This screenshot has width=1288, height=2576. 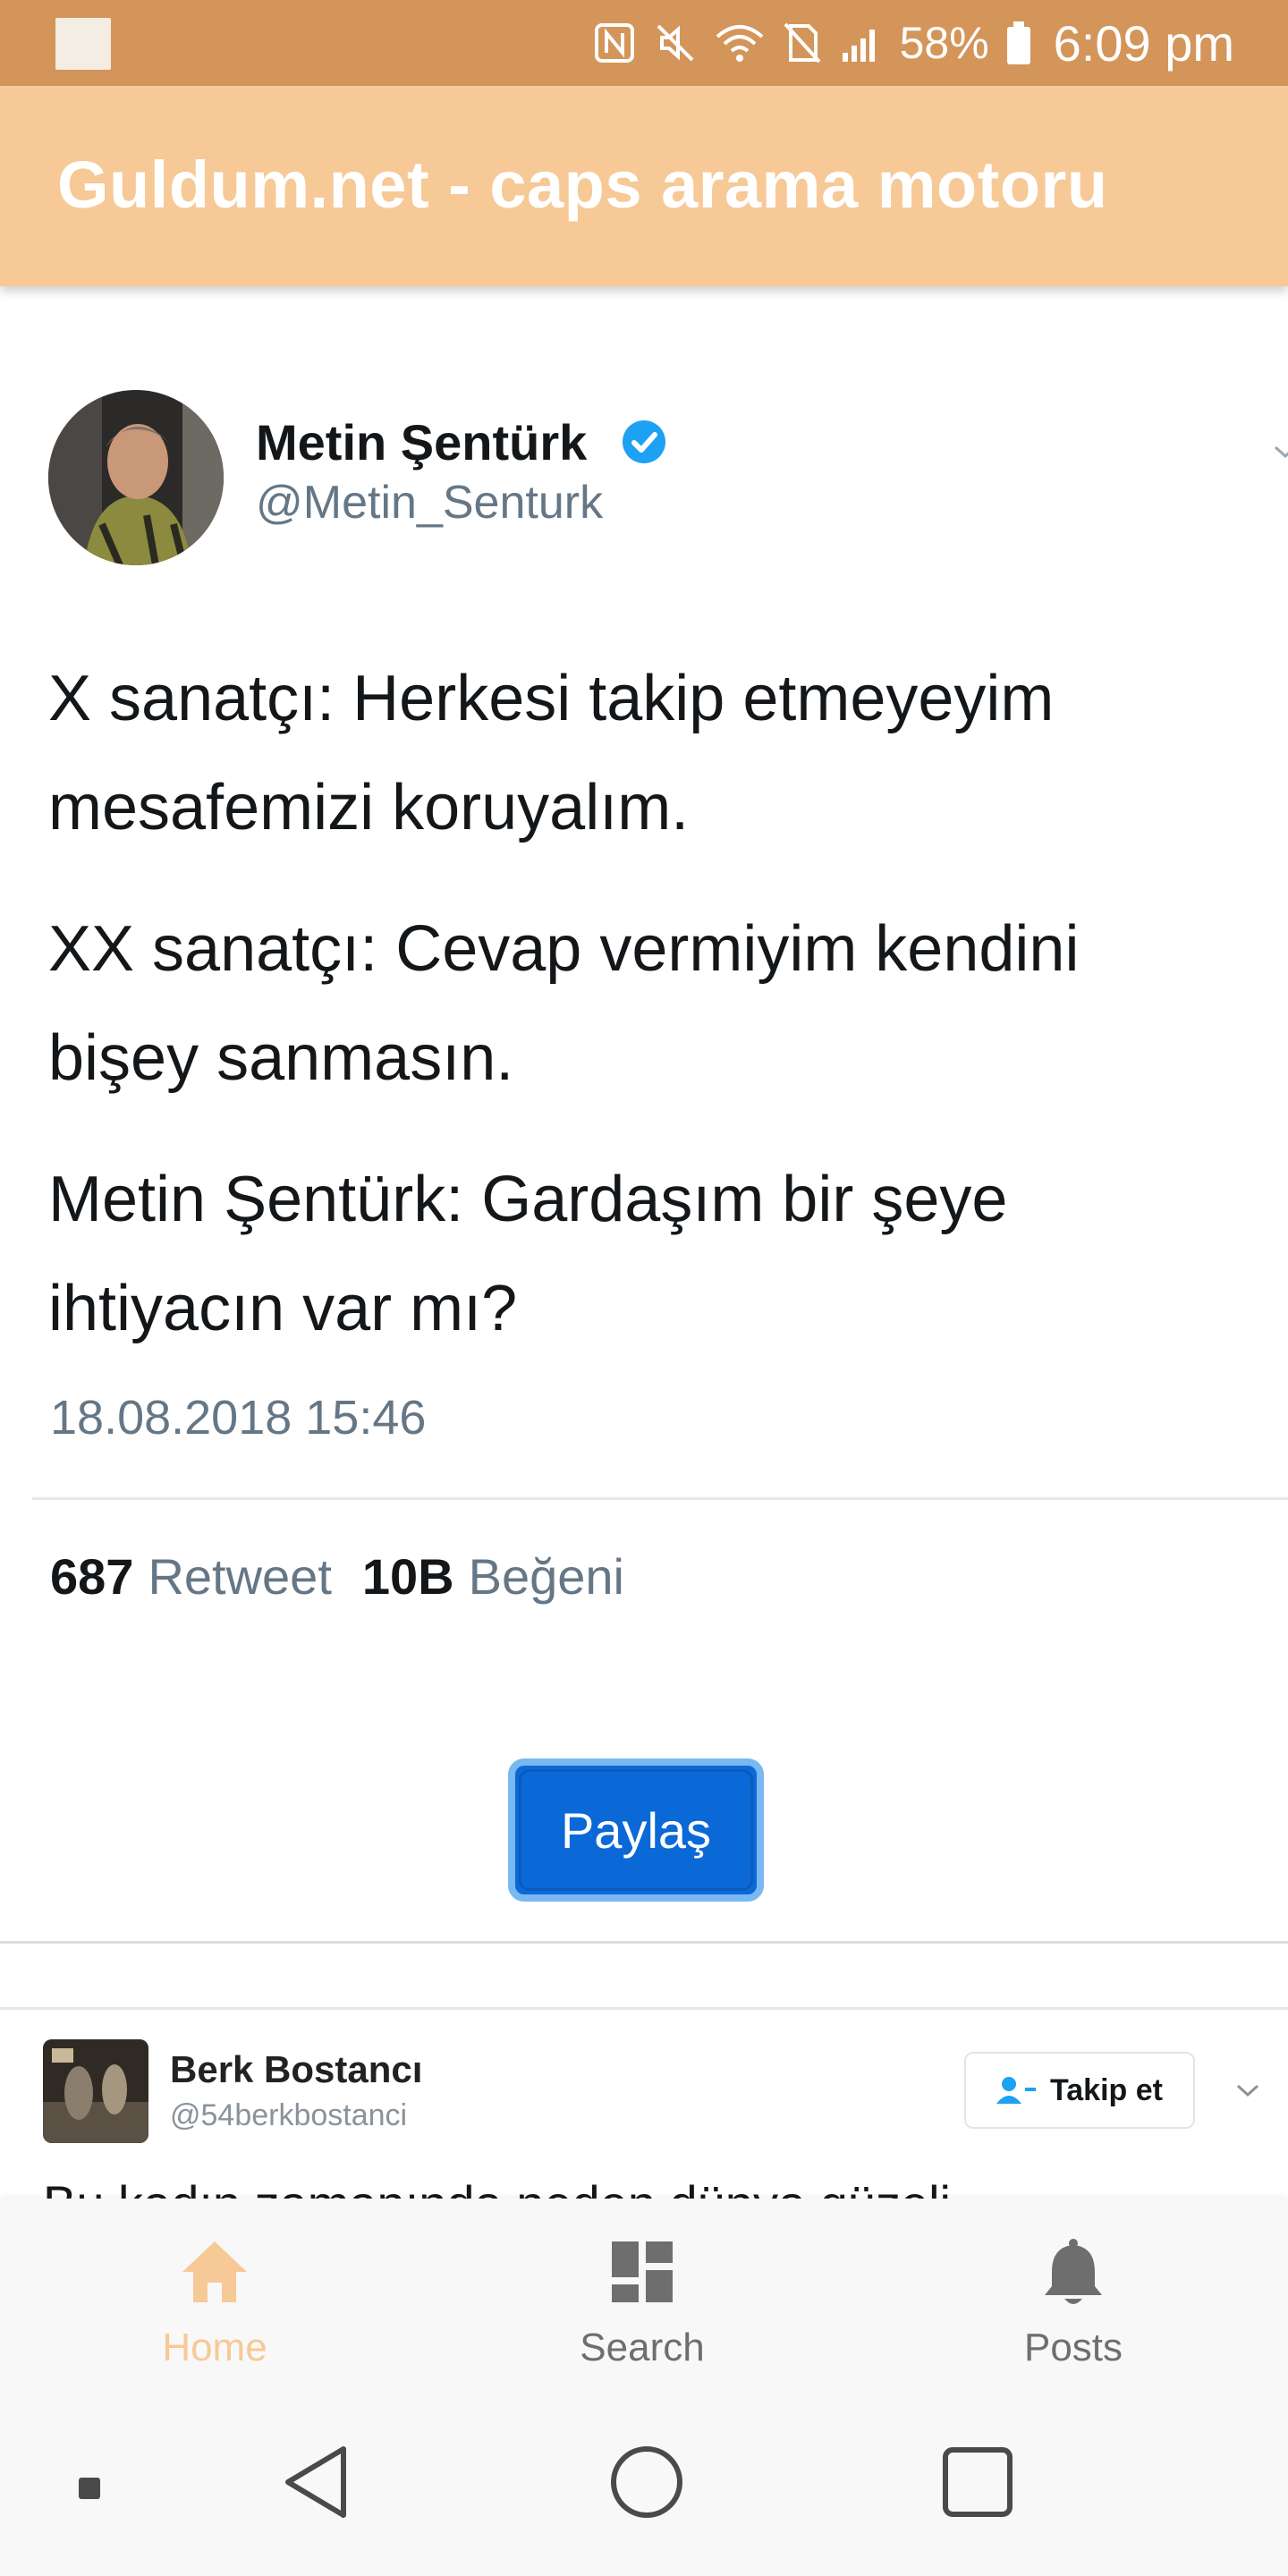 I want to click on retweet-count: 687, so click(x=91, y=1576).